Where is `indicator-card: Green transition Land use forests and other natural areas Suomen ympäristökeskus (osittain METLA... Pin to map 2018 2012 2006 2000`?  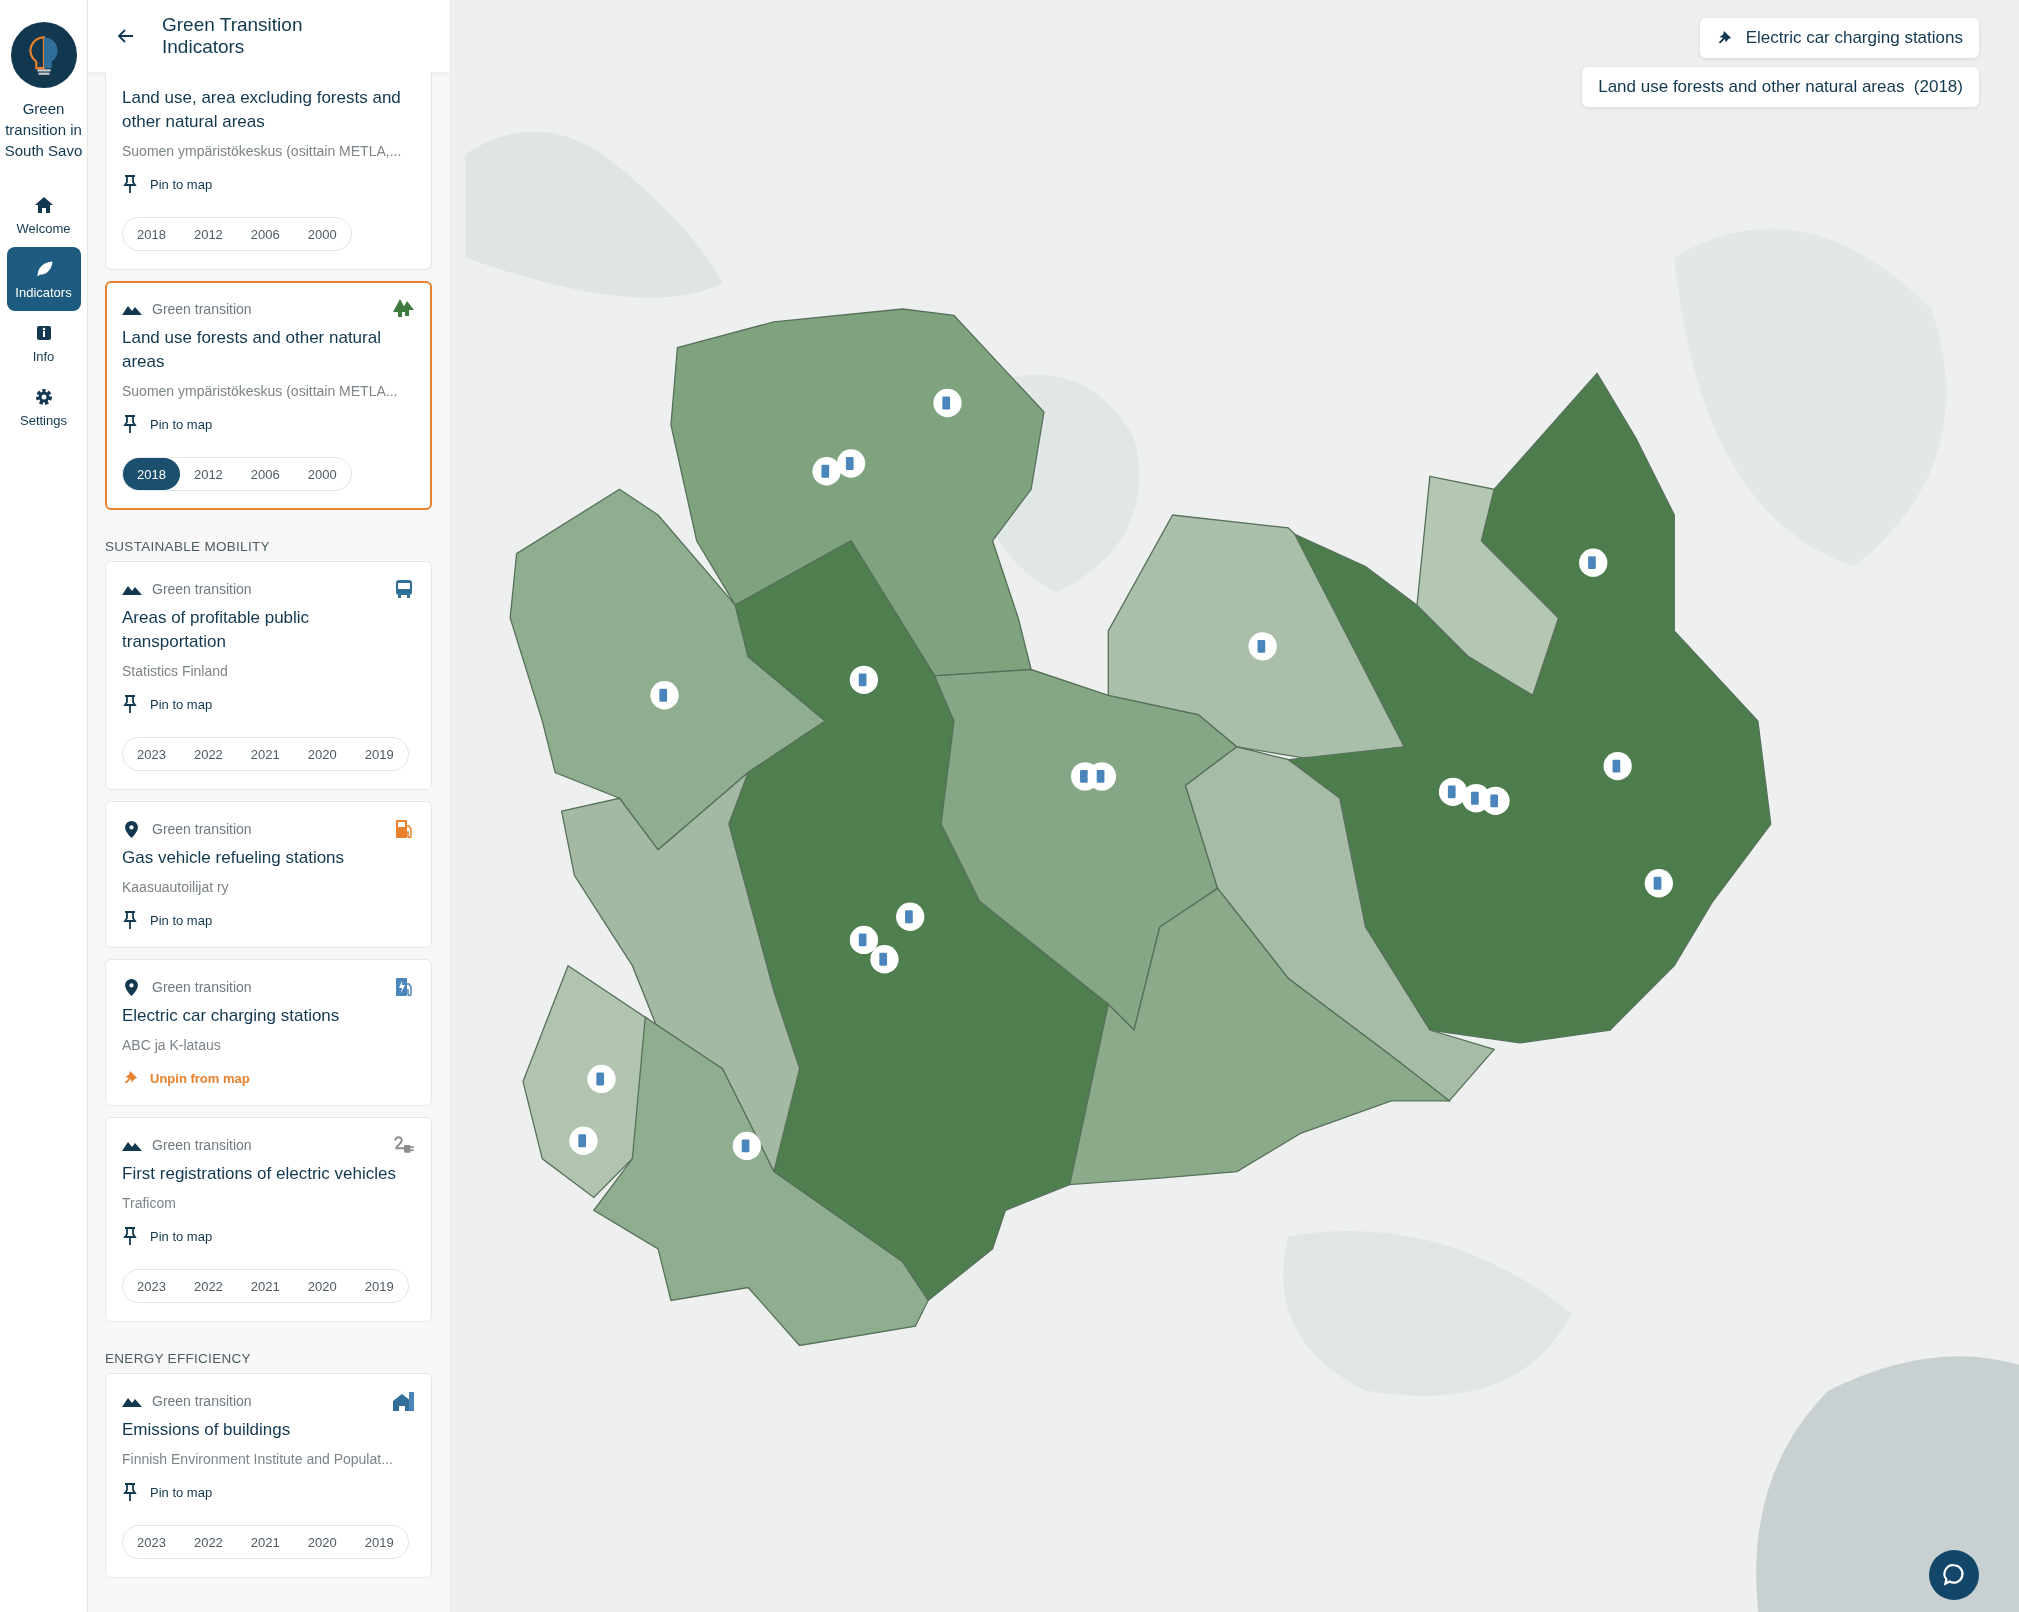 indicator-card: Green transition Land use forests and other natural areas Suomen ympäristökeskus (osittain METLA... Pin to map 2018 2012 2006 2000 is located at coordinates (268, 395).